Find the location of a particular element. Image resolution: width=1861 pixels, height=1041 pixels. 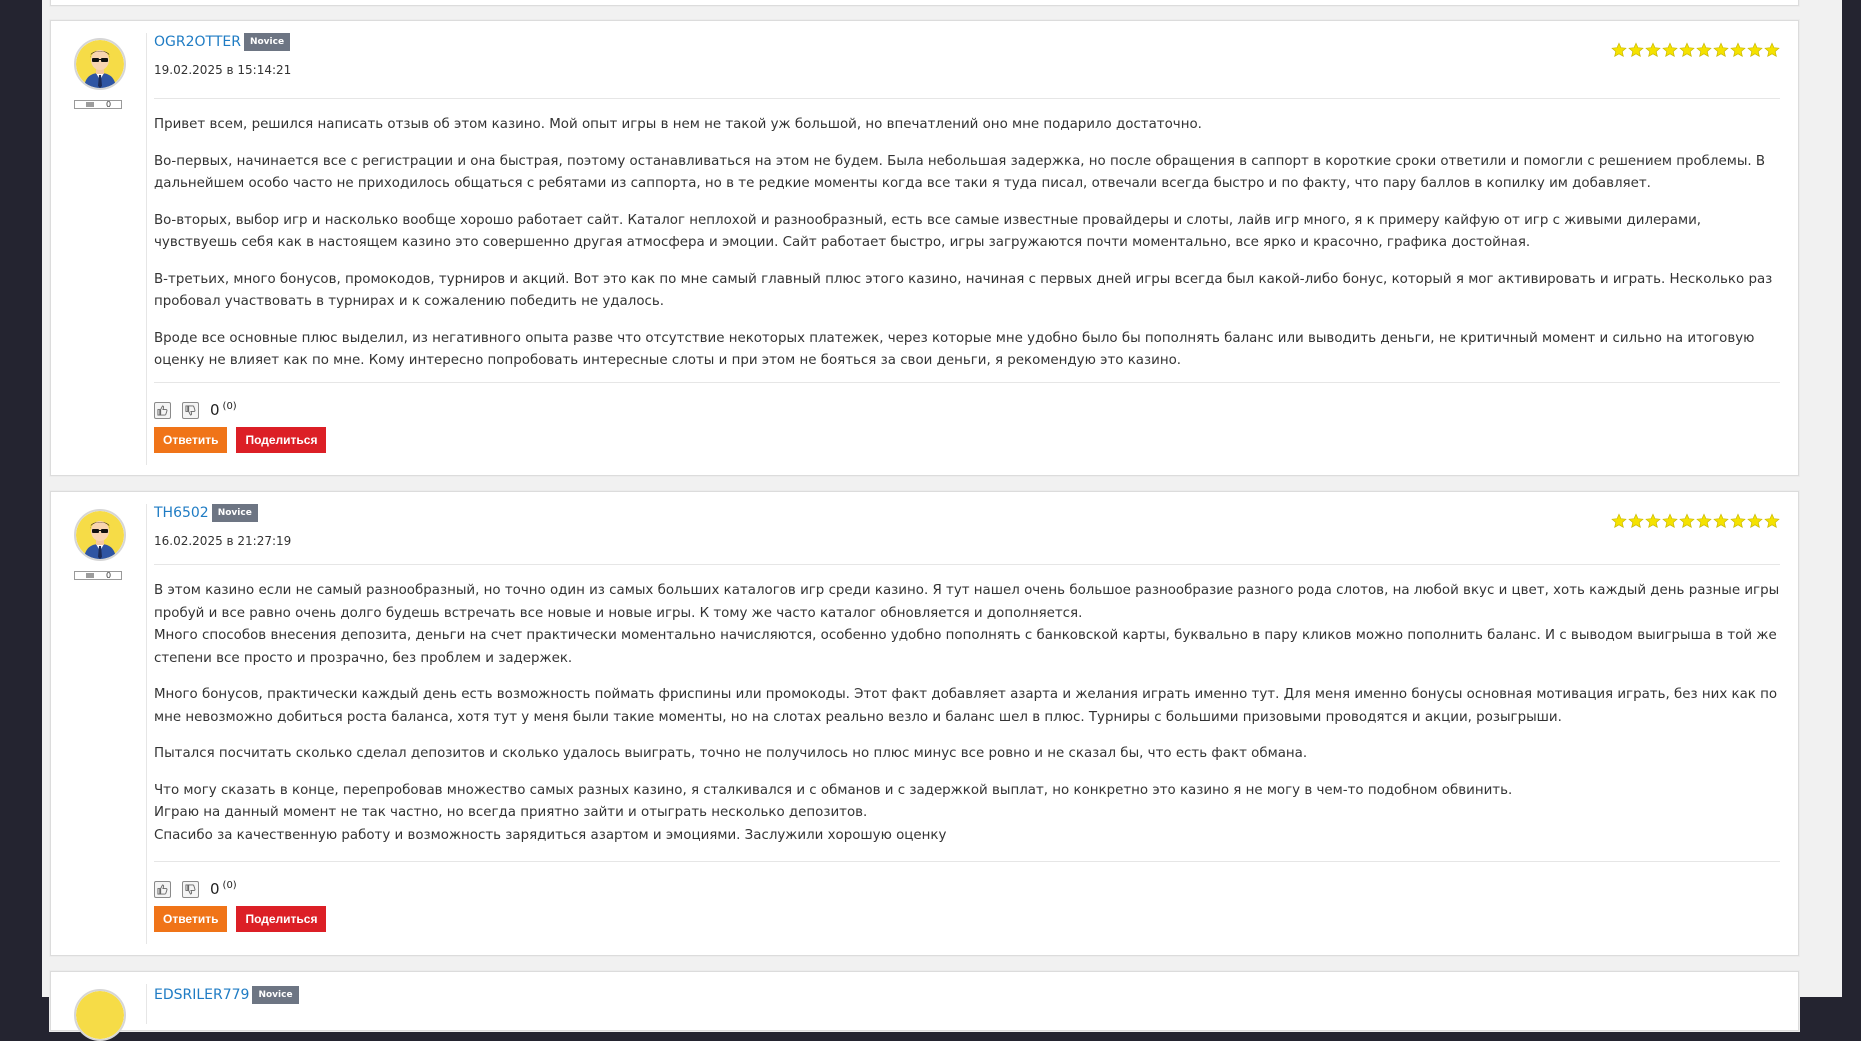

previous-review-card is located at coordinates (924, 3).